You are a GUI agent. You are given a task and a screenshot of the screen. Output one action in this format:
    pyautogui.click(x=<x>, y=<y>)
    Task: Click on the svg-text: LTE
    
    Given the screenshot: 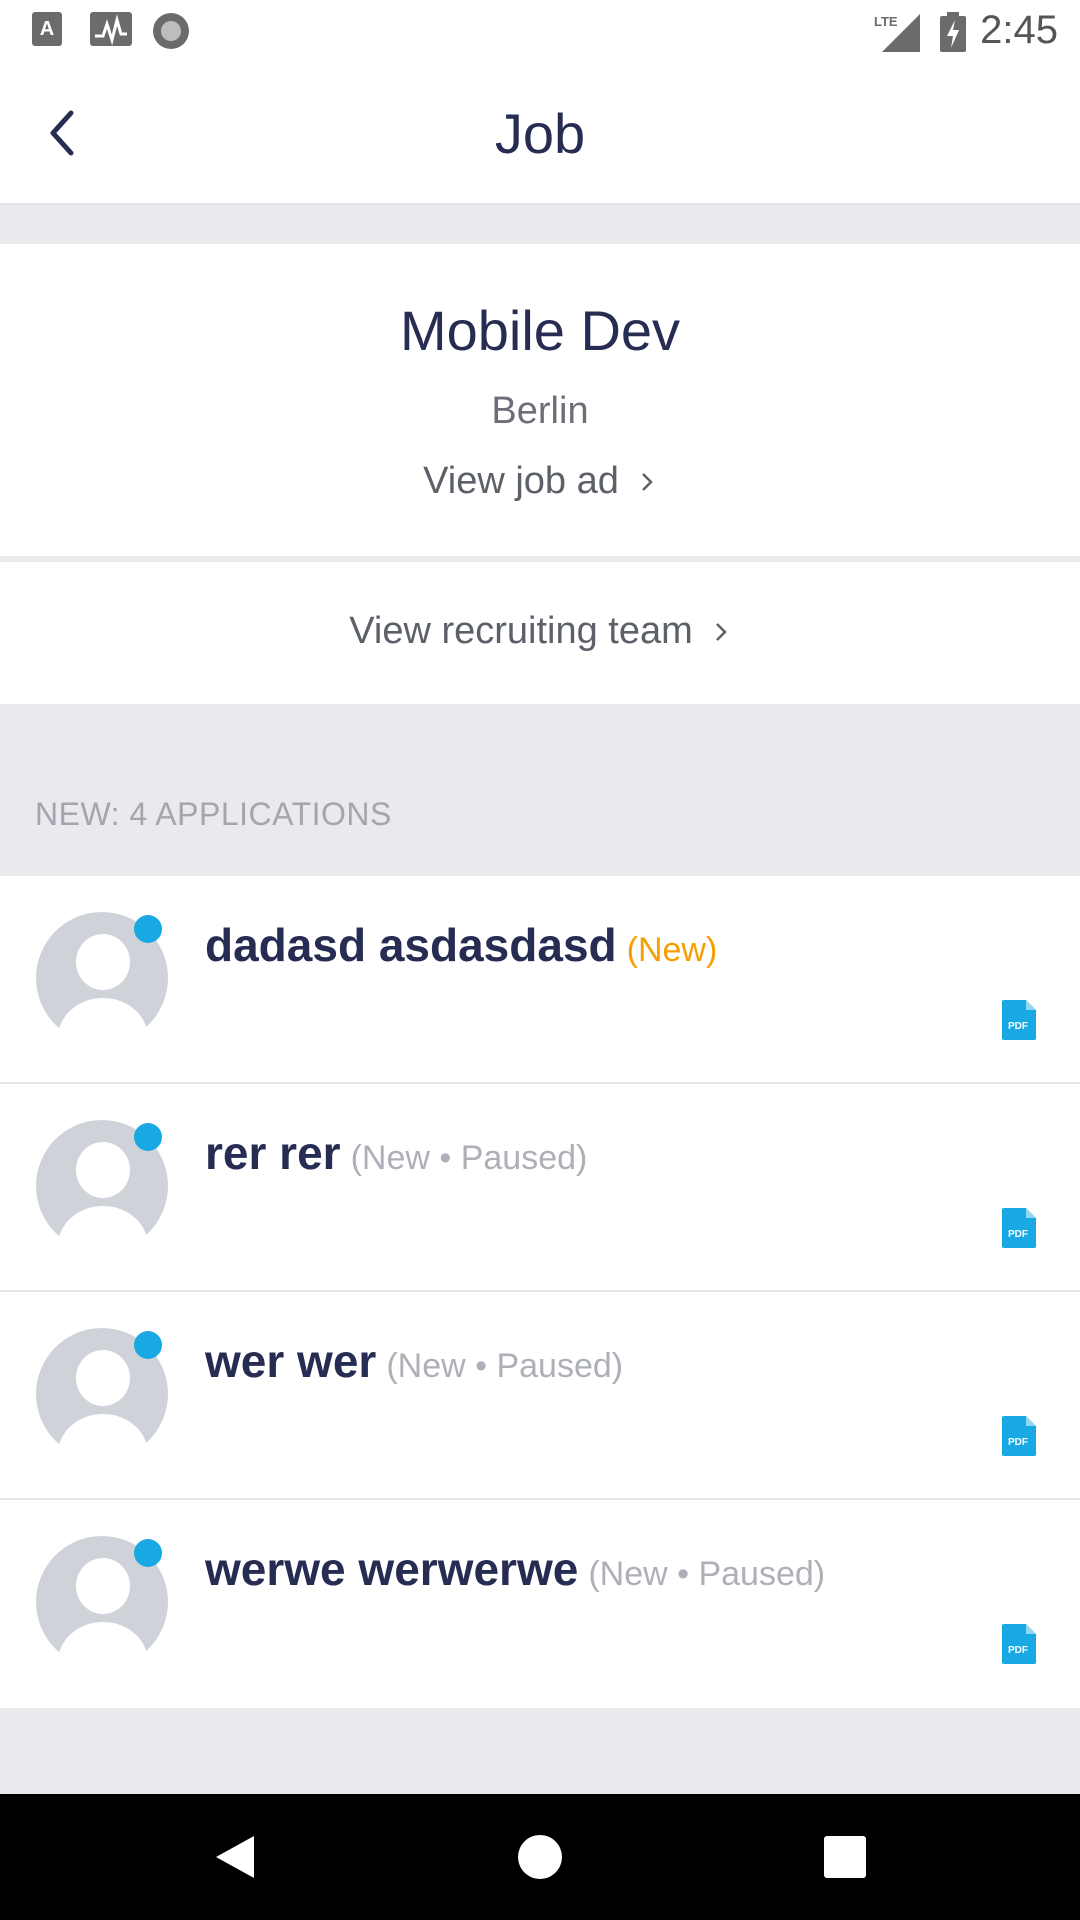 What is the action you would take?
    pyautogui.click(x=886, y=21)
    